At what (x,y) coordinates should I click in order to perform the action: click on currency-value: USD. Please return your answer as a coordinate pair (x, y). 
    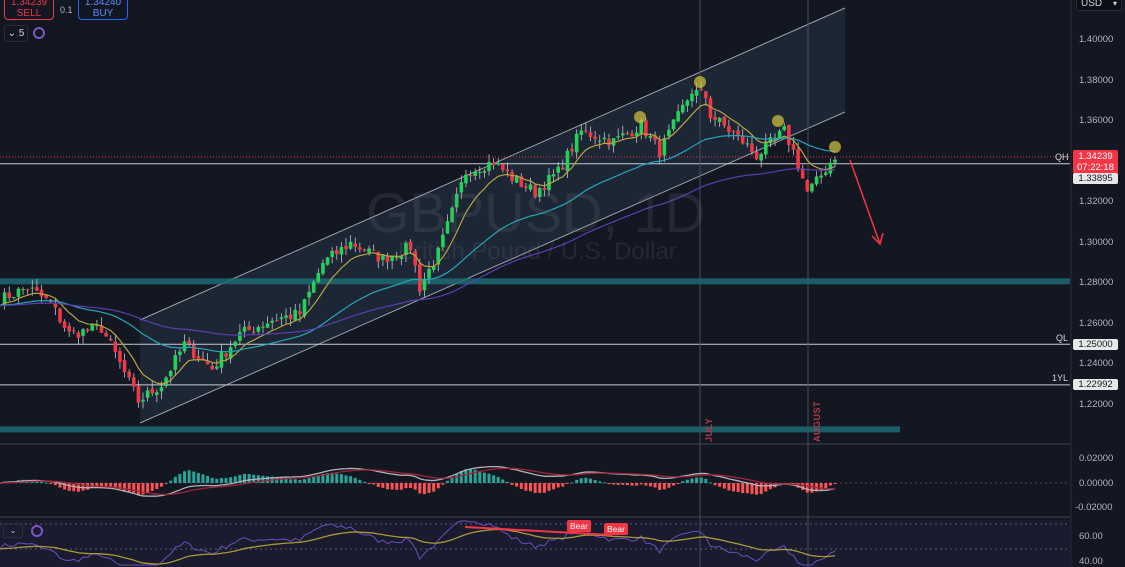
    Looking at the image, I should click on (1092, 4).